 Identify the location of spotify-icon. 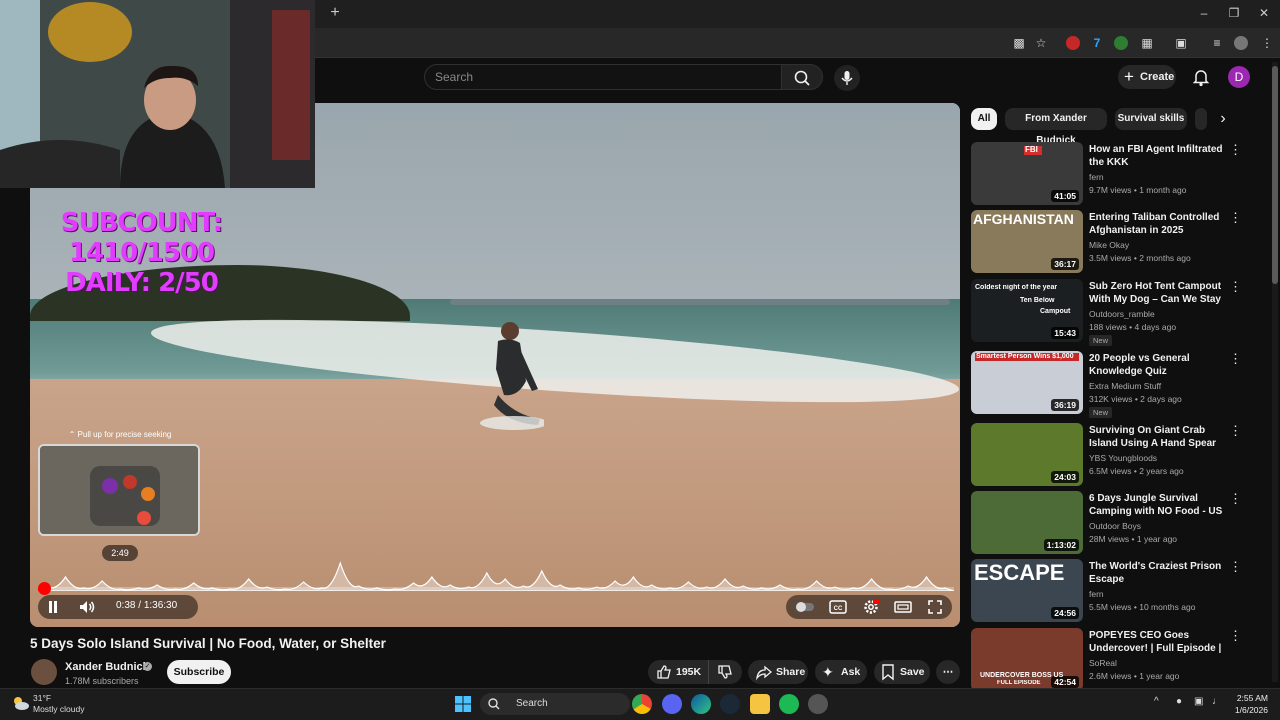
(789, 704).